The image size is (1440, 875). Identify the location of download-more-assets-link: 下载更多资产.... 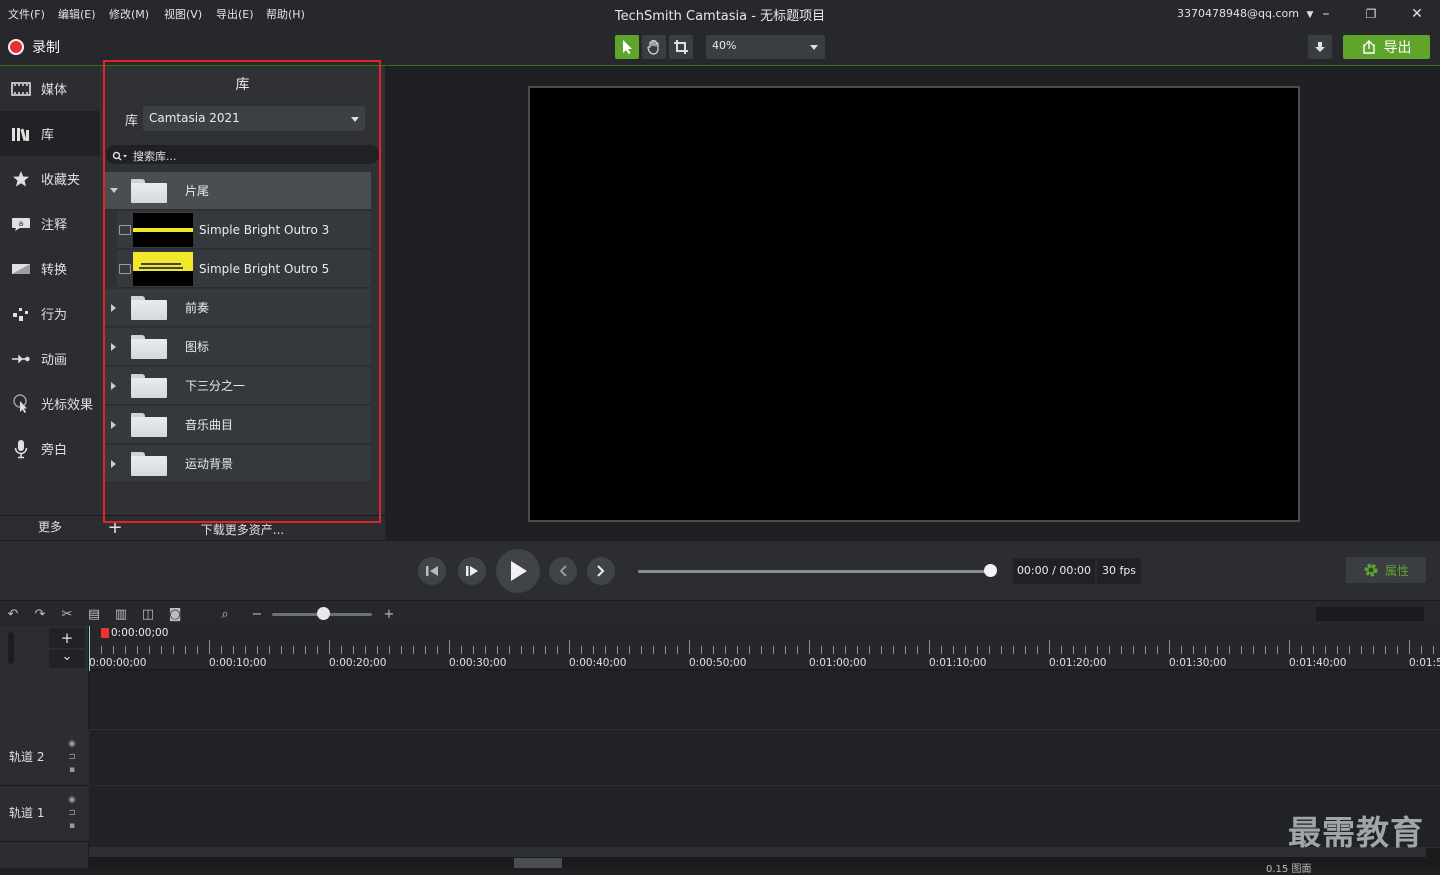
(242, 529).